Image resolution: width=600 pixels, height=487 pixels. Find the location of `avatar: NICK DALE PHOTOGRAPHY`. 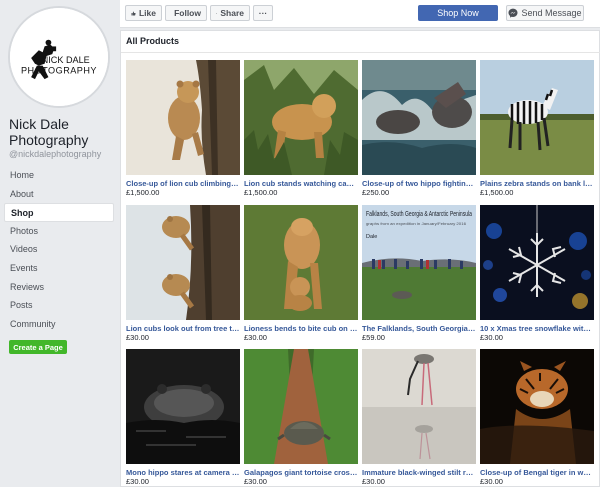

avatar: NICK DALE PHOTOGRAPHY is located at coordinates (59, 57).